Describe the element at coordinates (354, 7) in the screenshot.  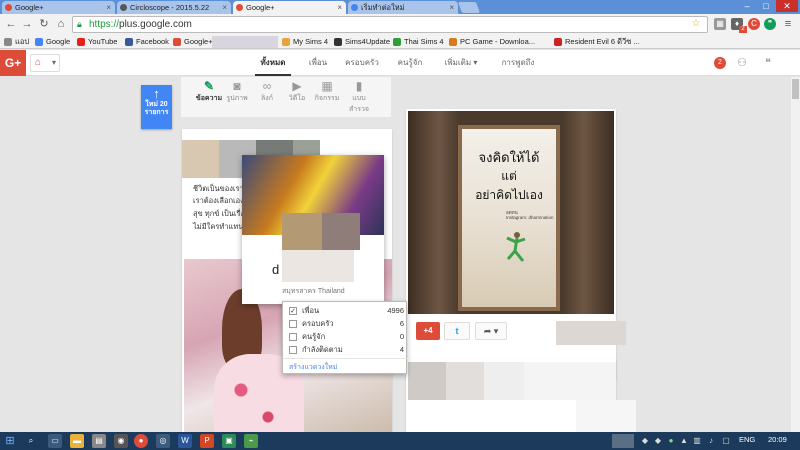
I see `new-tab-favicon-icon` at that location.